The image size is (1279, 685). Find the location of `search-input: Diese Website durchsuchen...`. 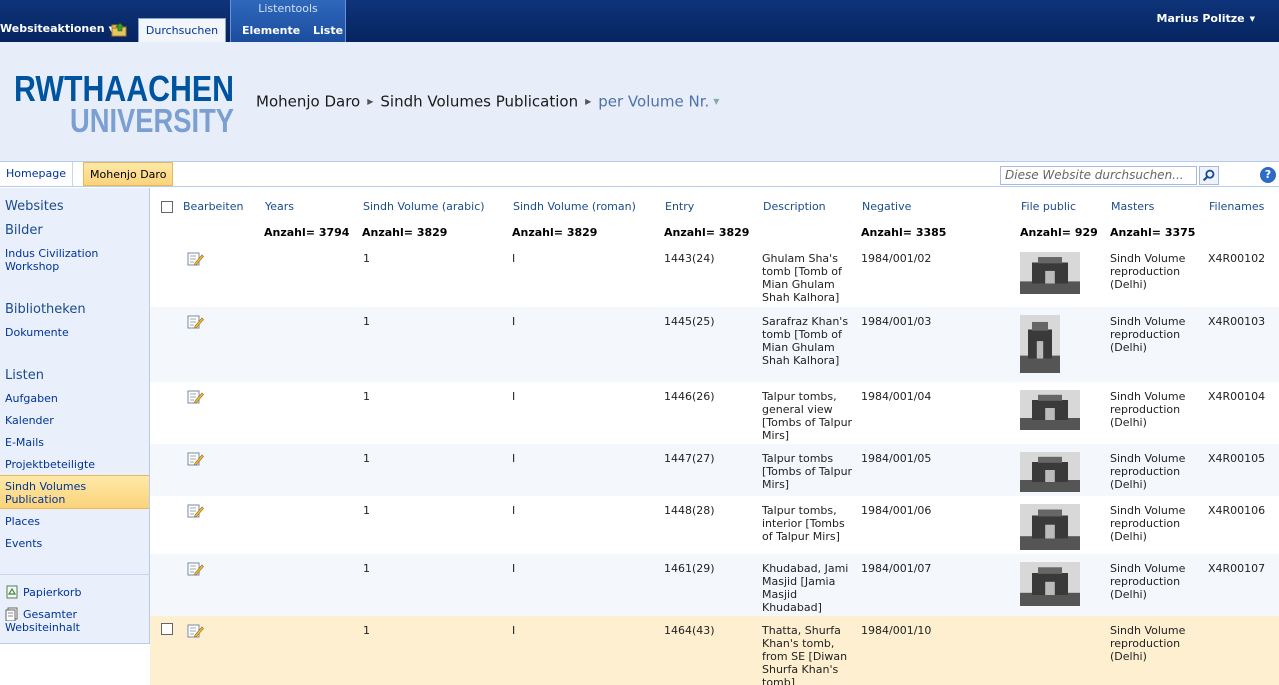

search-input: Diese Website durchsuchen... is located at coordinates (1098, 175).